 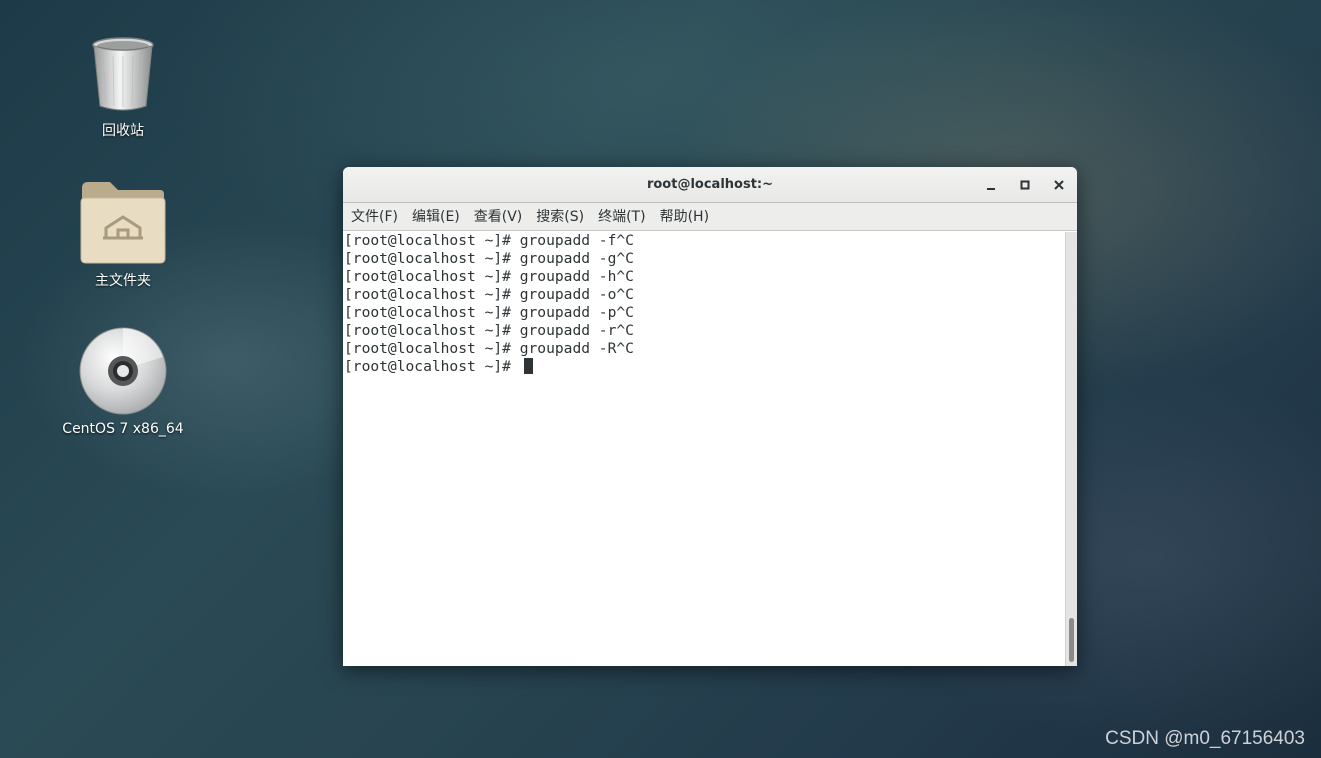 I want to click on minimize-button, so click(x=991, y=185).